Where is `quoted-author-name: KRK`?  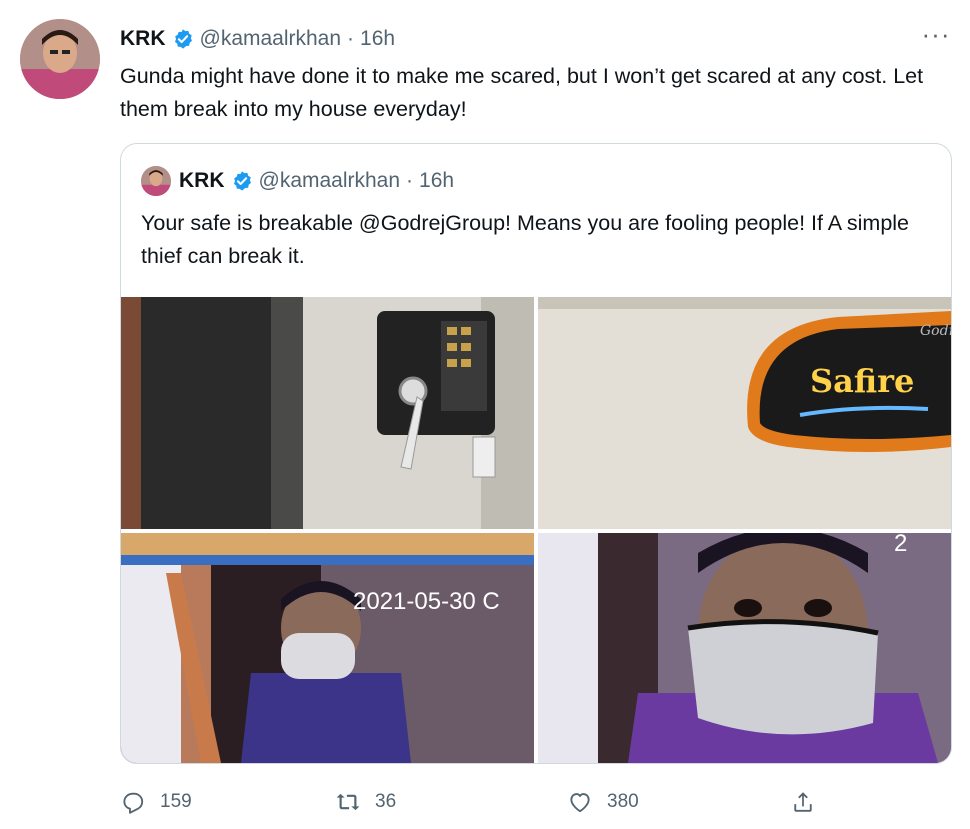 quoted-author-name: KRK is located at coordinates (202, 180).